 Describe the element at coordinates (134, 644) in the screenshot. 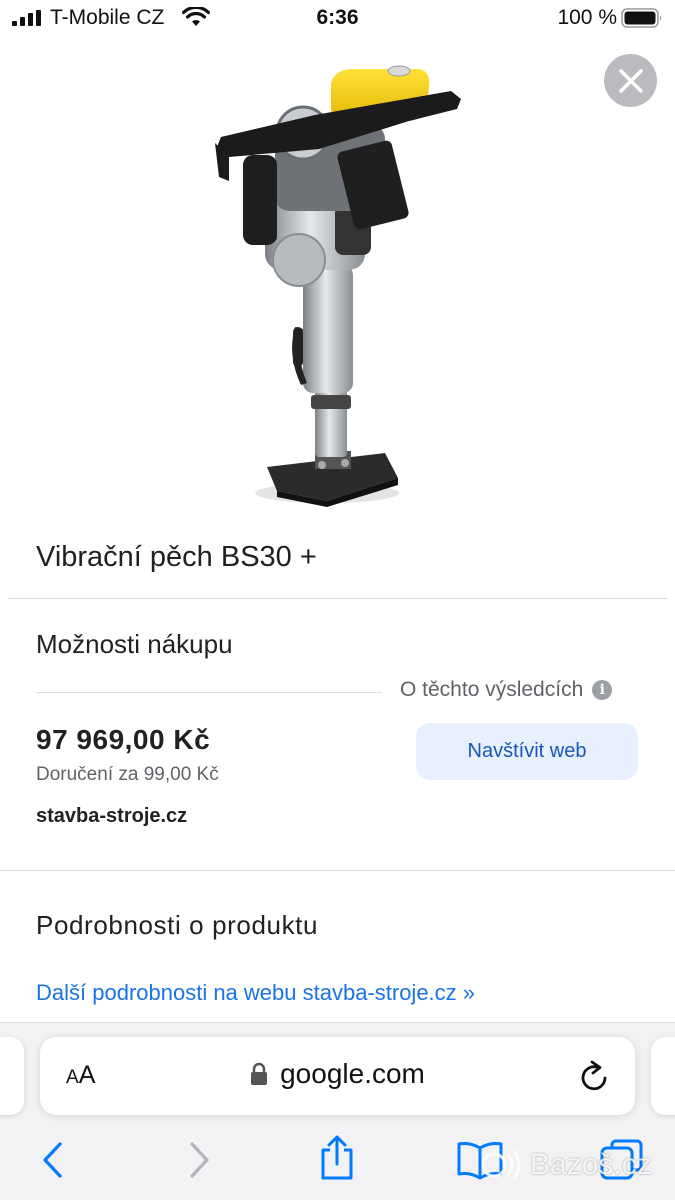

I see `shopping-options-heading: Možnosti nákupu` at that location.